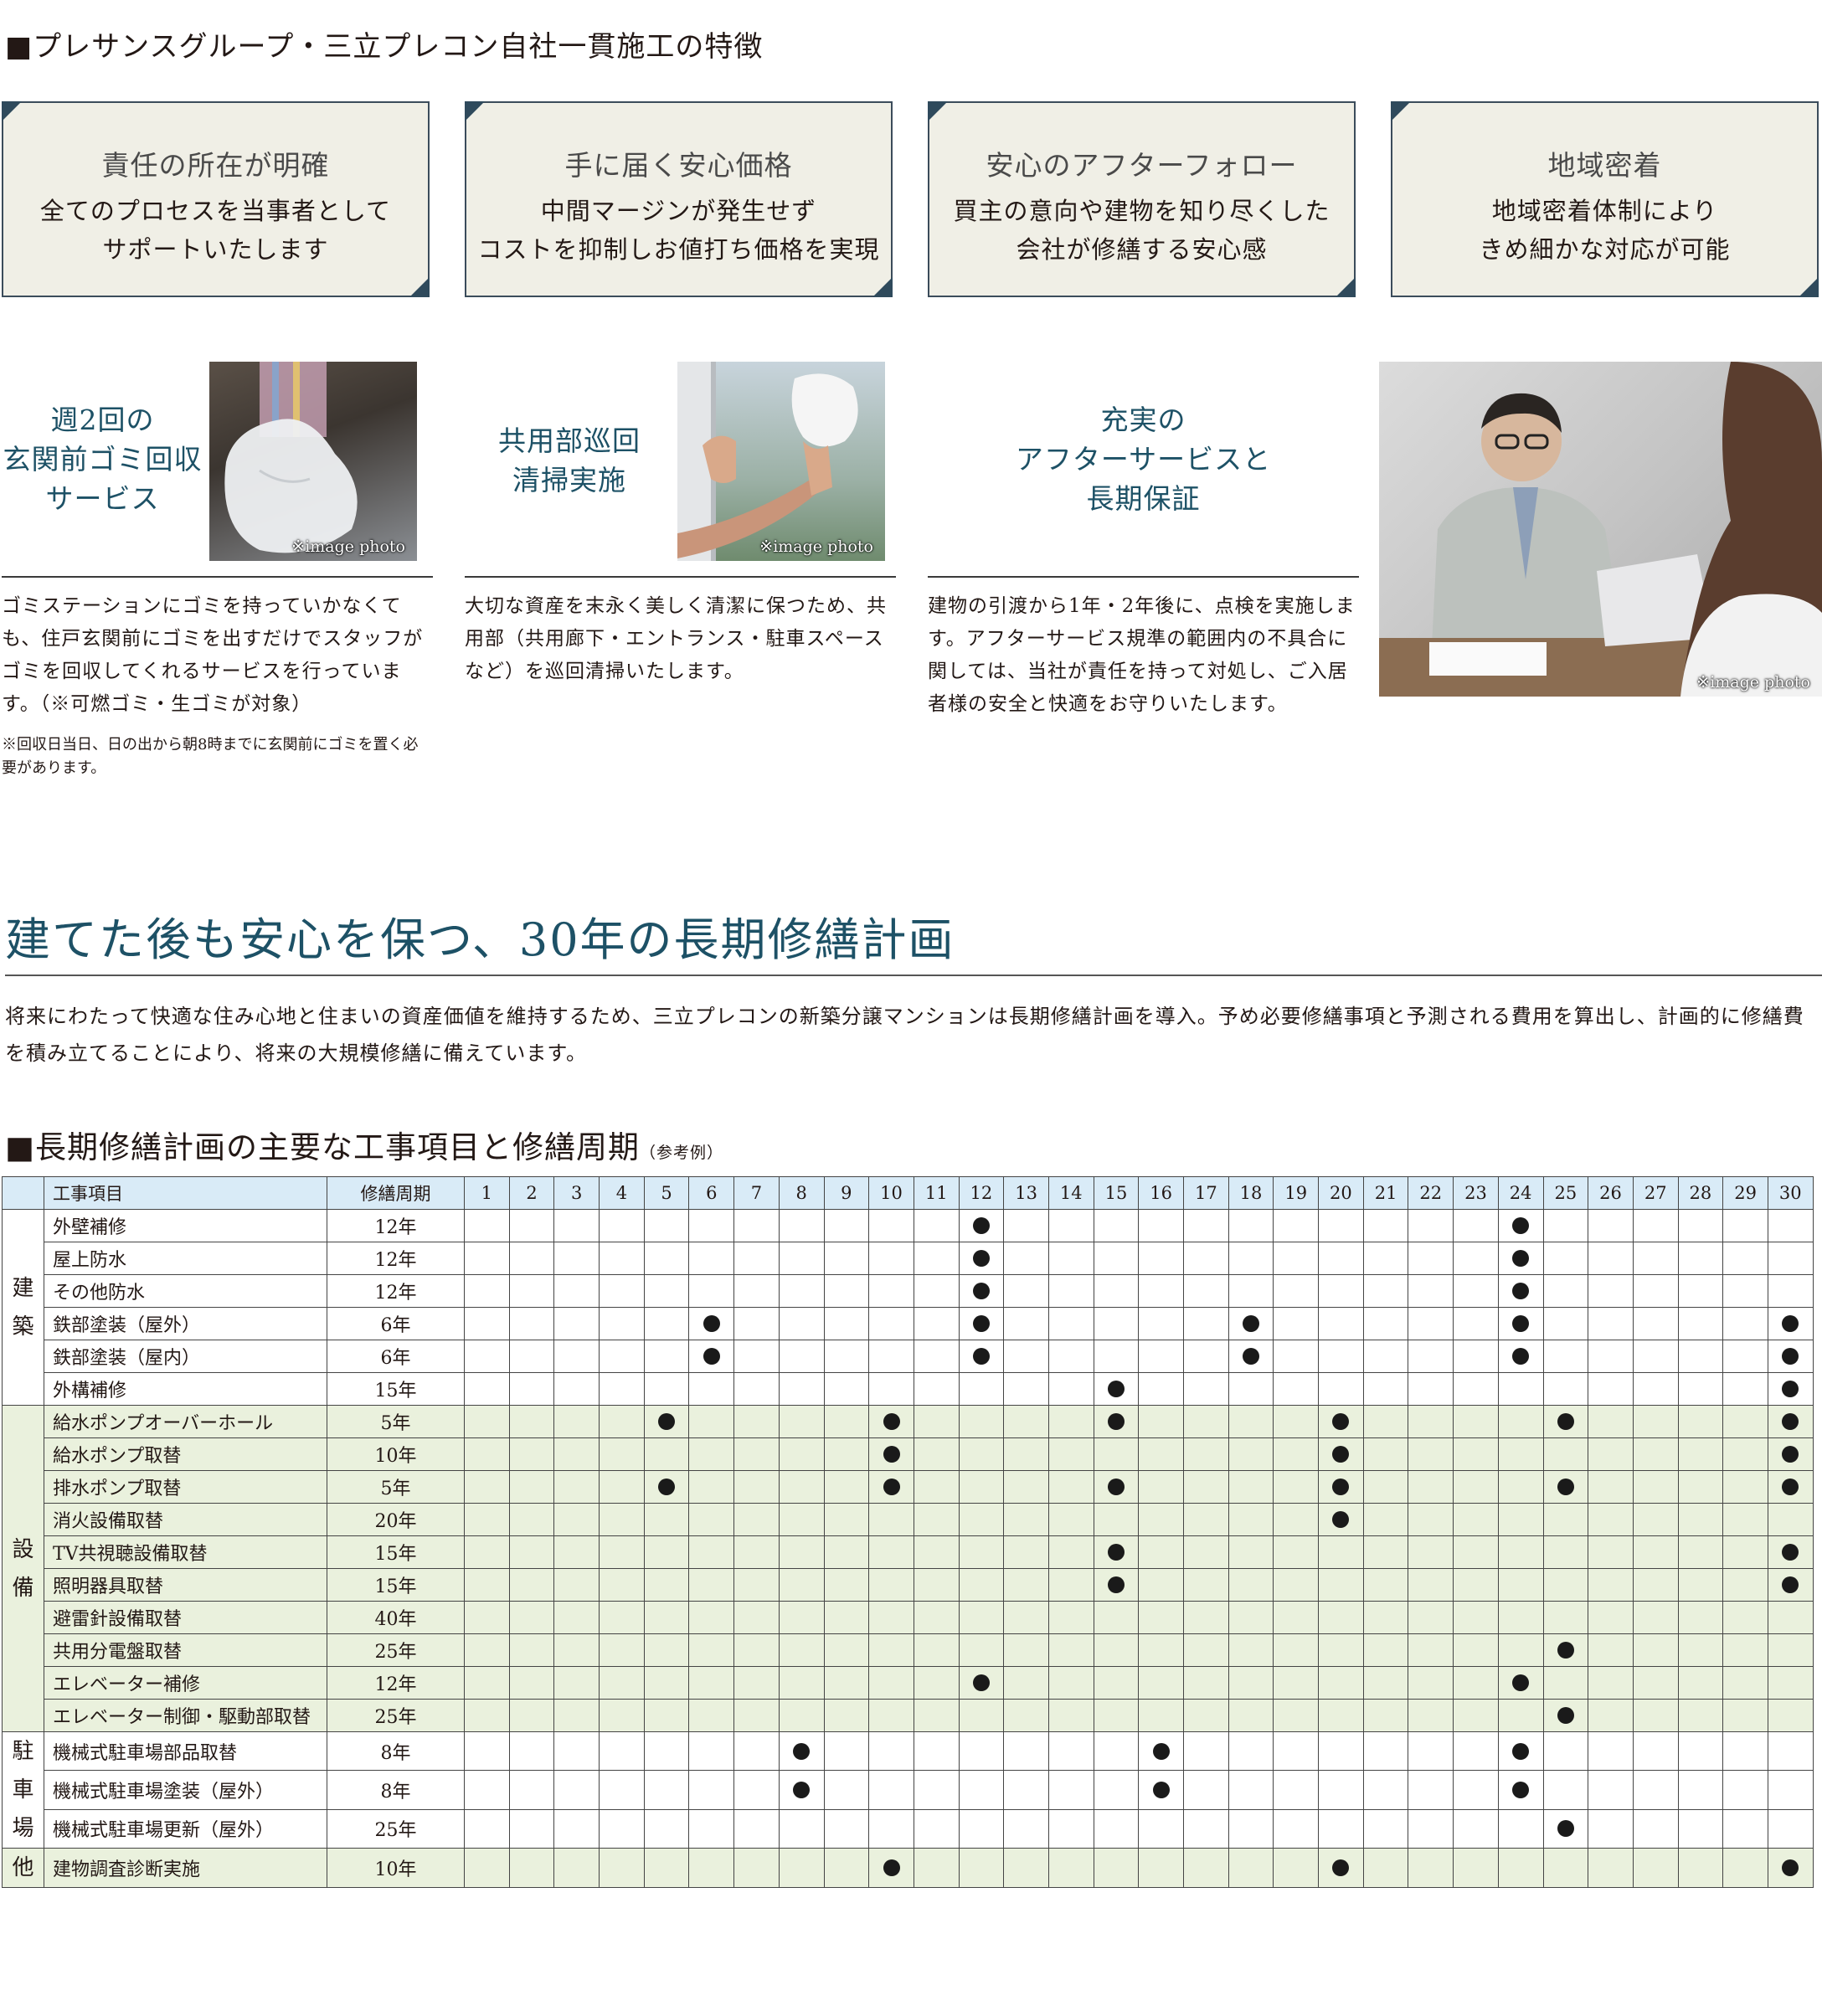  What do you see at coordinates (185, 1258) in the screenshot?
I see `work-item: 屋上防水` at bounding box center [185, 1258].